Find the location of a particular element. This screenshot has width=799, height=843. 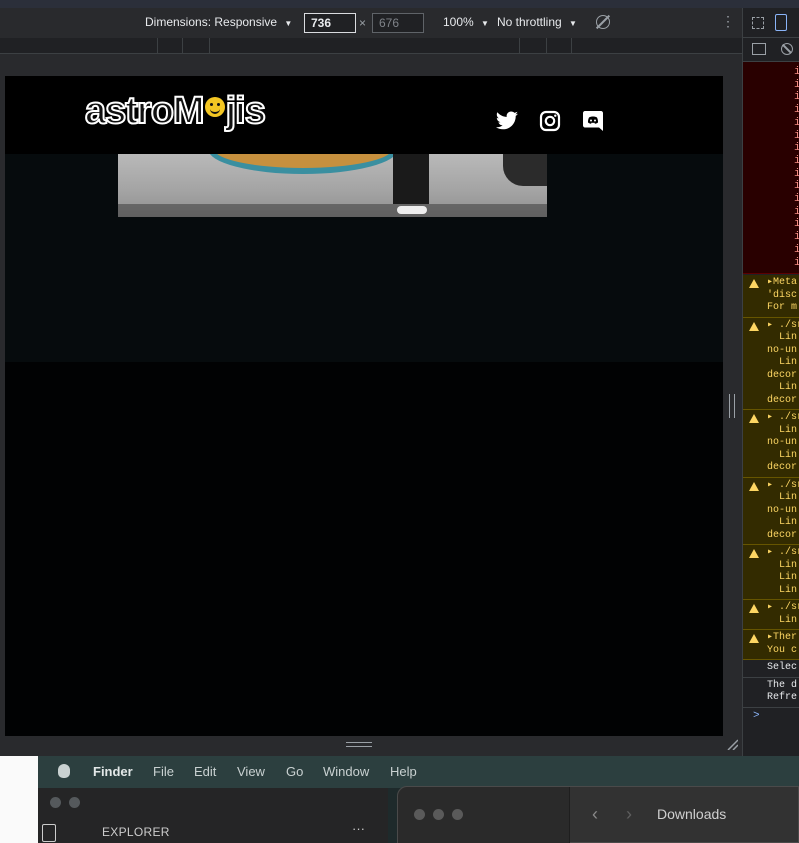

console-message-text: ▸Ther You c is located at coordinates (782, 644).